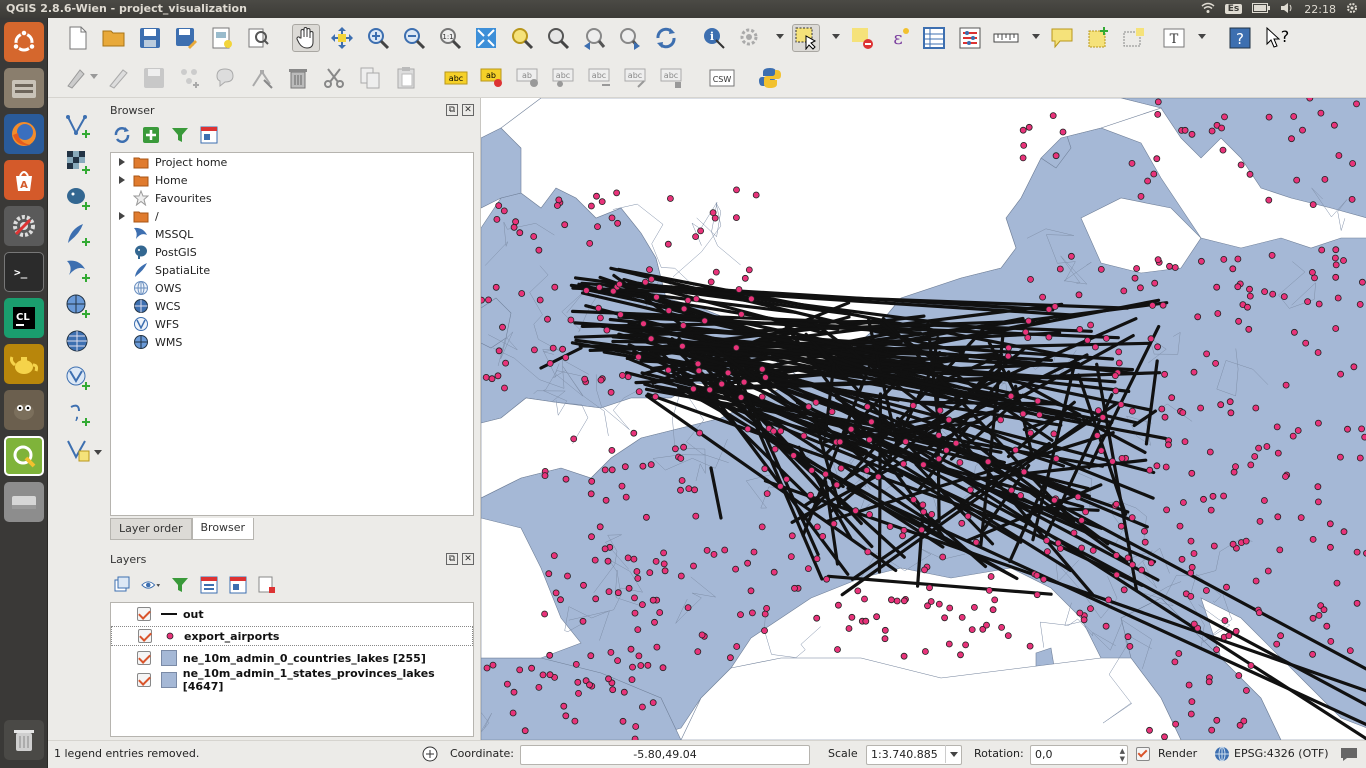  What do you see at coordinates (24, 456) in the screenshot?
I see `qgis-icon` at bounding box center [24, 456].